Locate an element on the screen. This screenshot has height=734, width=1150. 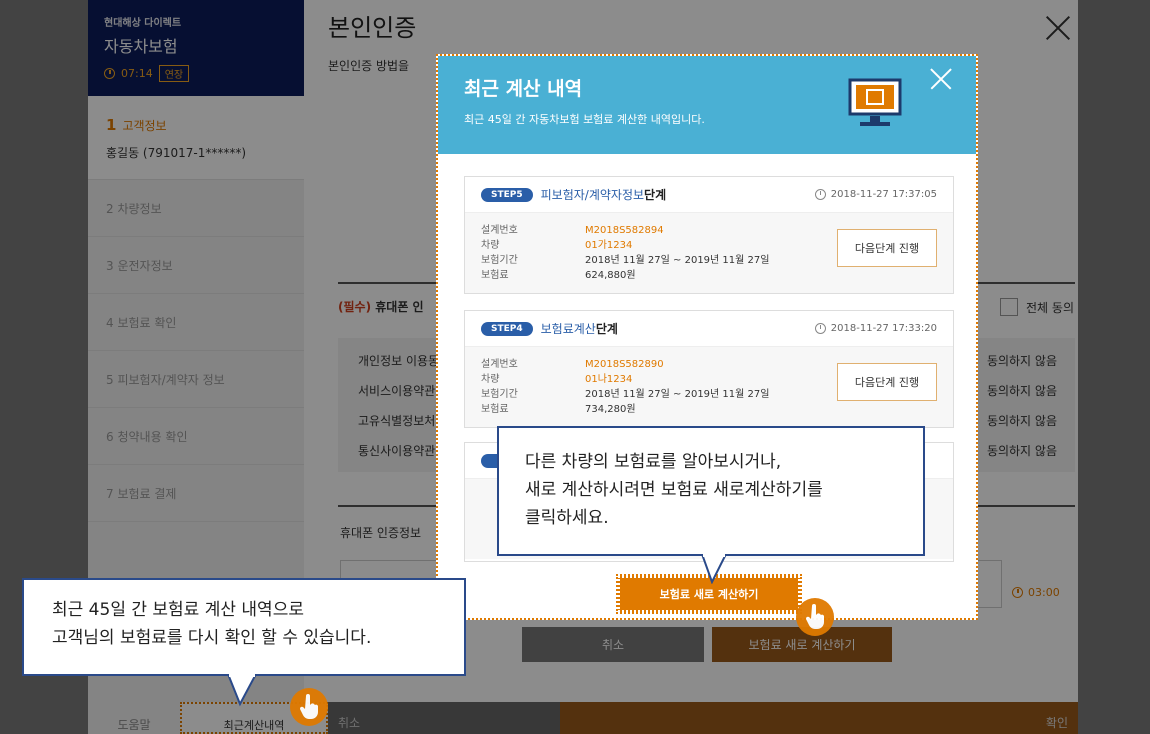
car-number: 01나1234 is located at coordinates (609, 379).